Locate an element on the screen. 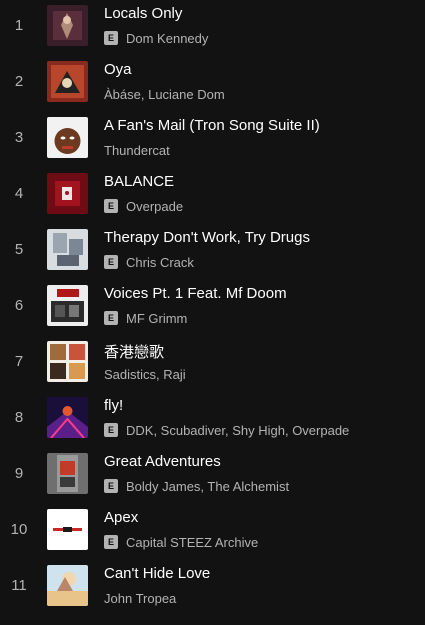 The height and width of the screenshot is (625, 425). track-number: 4 is located at coordinates (19, 193).